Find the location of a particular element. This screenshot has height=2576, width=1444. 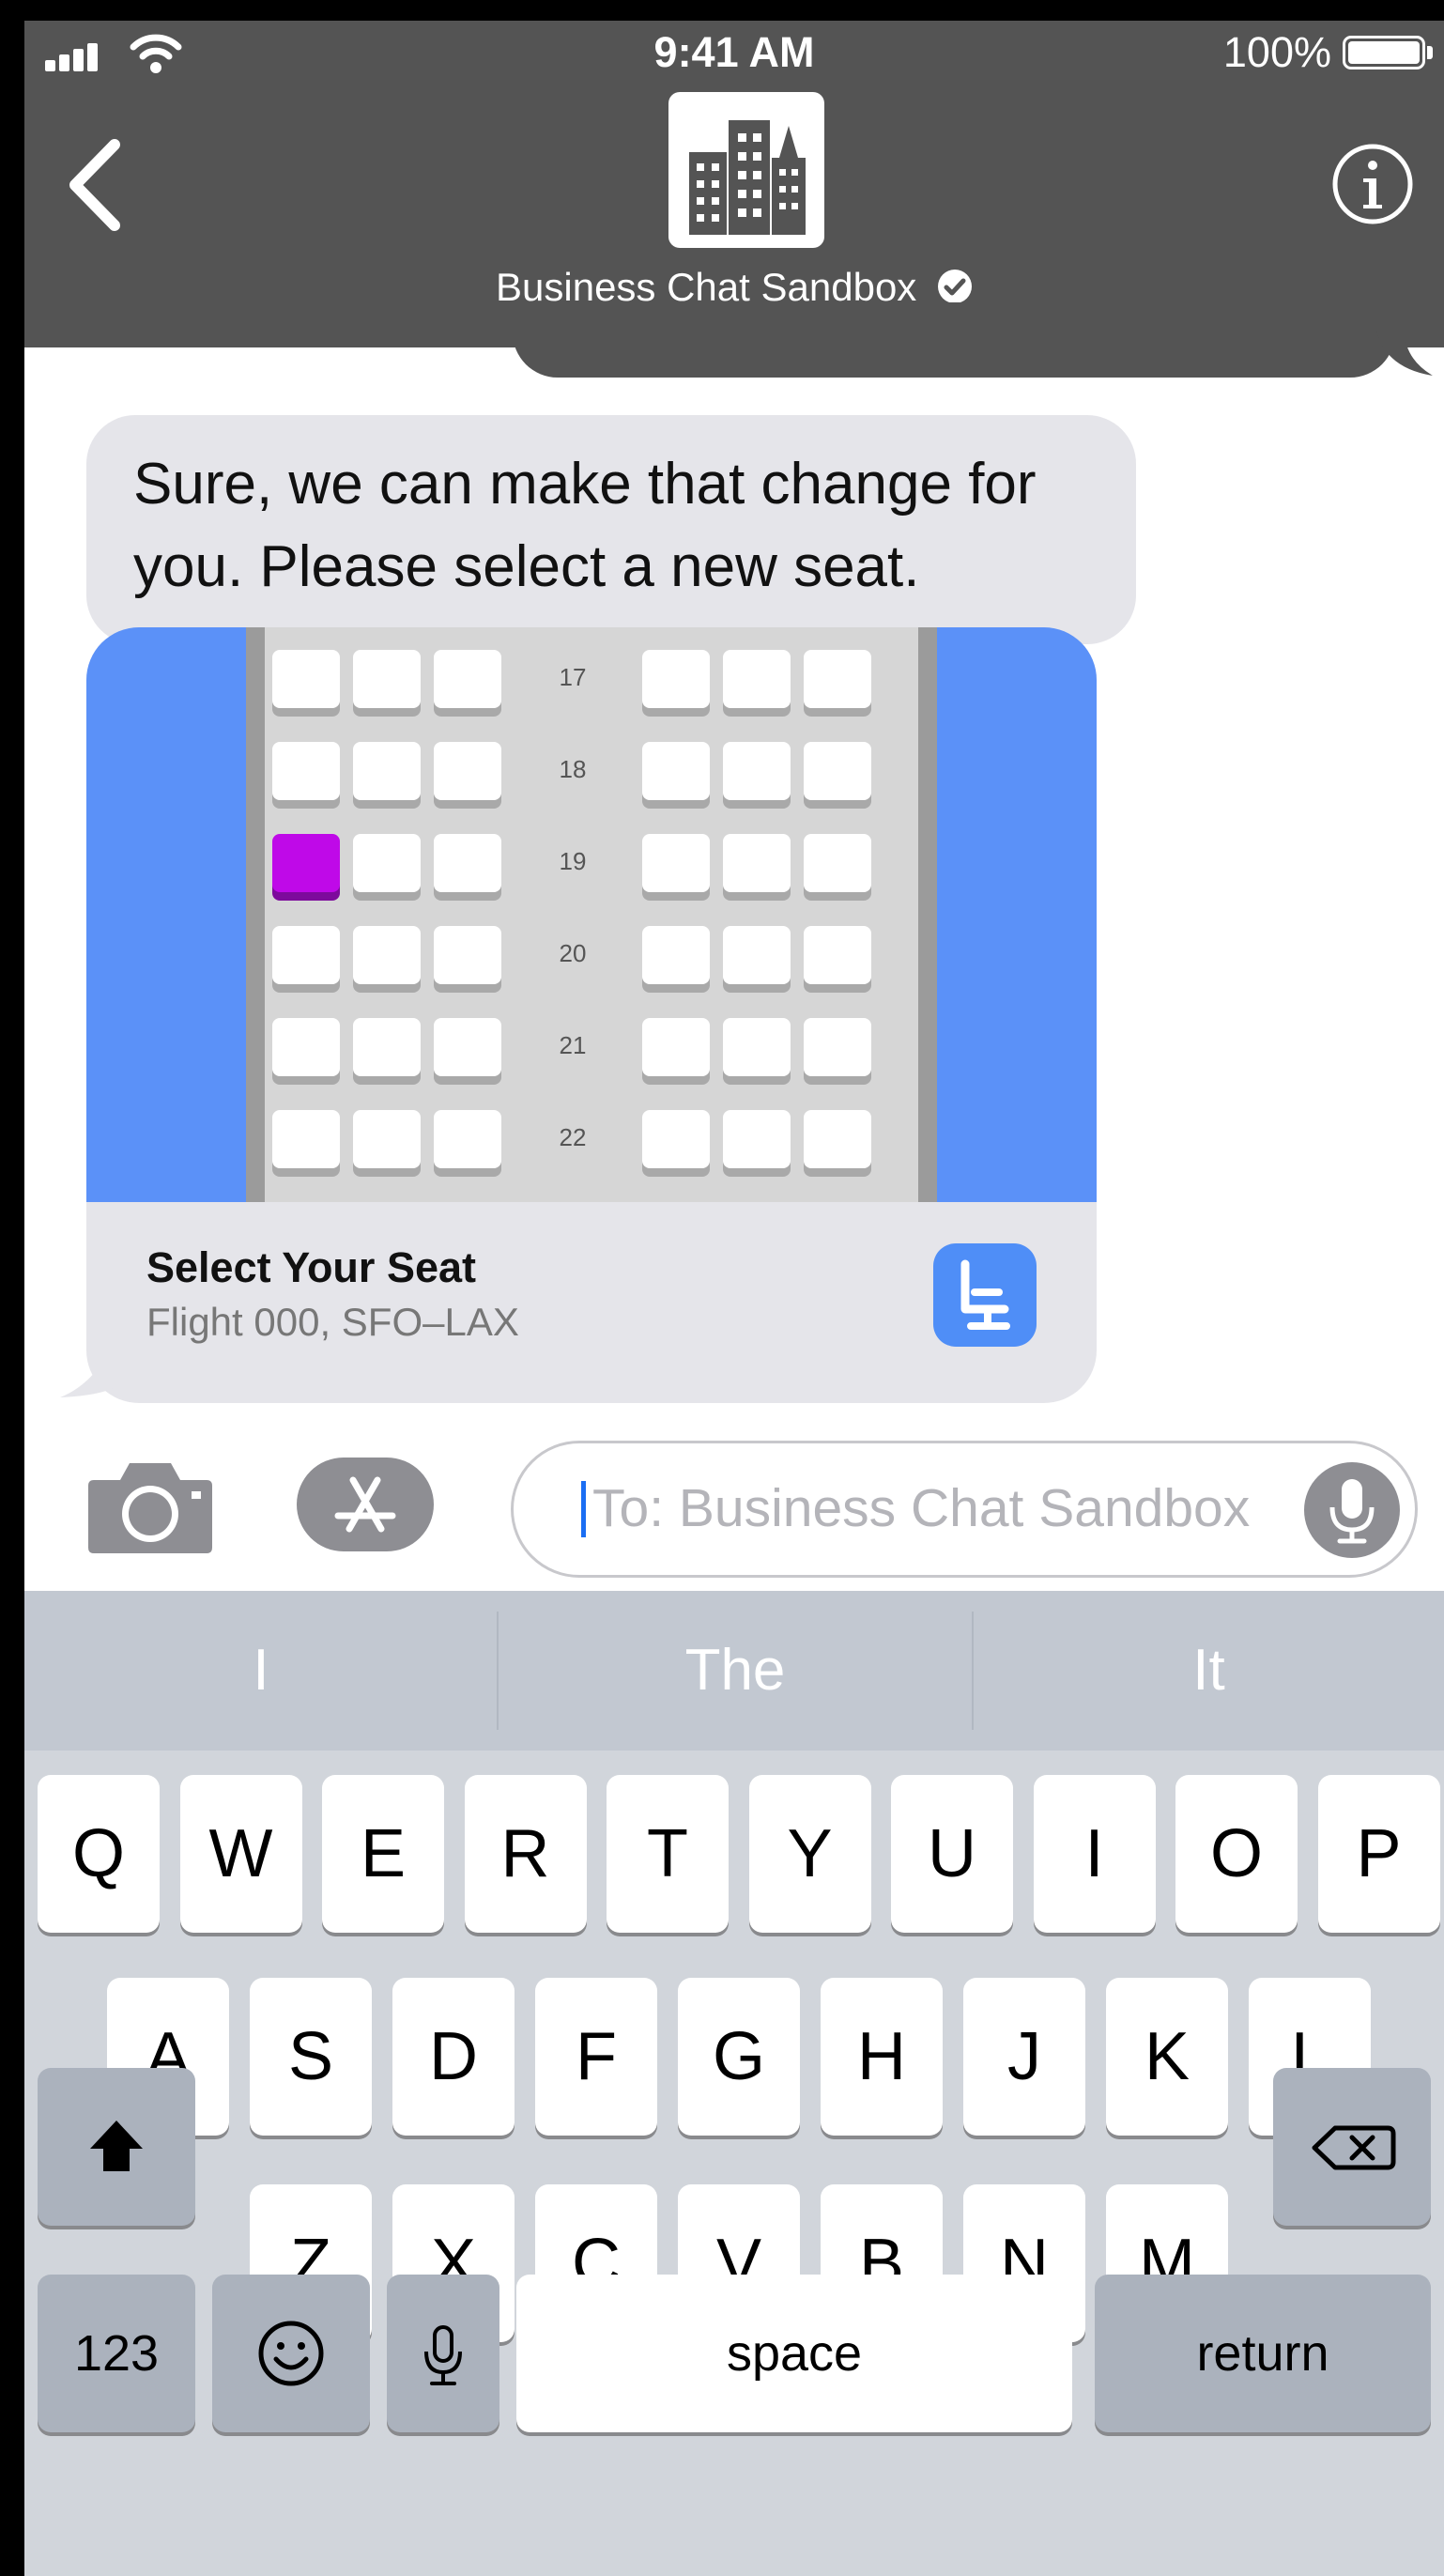

space-key: space is located at coordinates (794, 2353).